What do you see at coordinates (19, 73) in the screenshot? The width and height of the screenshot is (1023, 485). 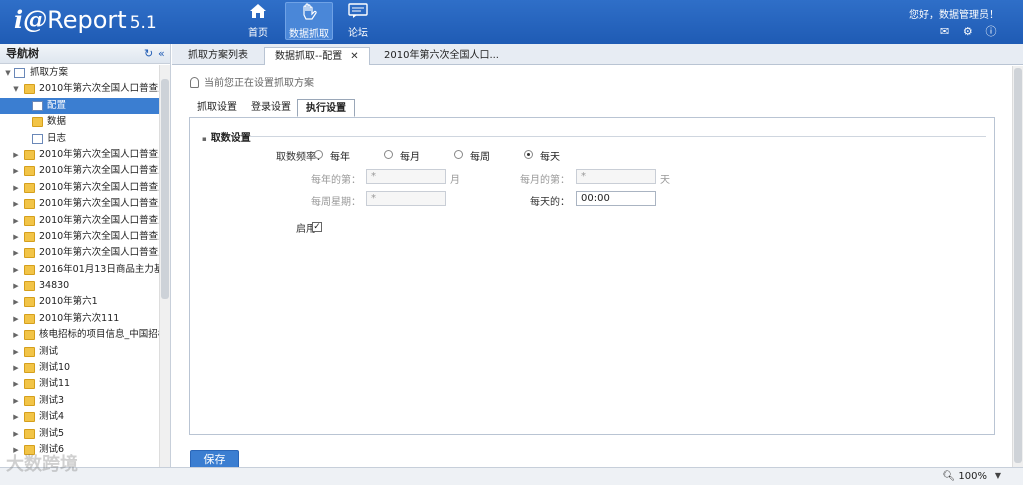 I see `scheme-icon` at bounding box center [19, 73].